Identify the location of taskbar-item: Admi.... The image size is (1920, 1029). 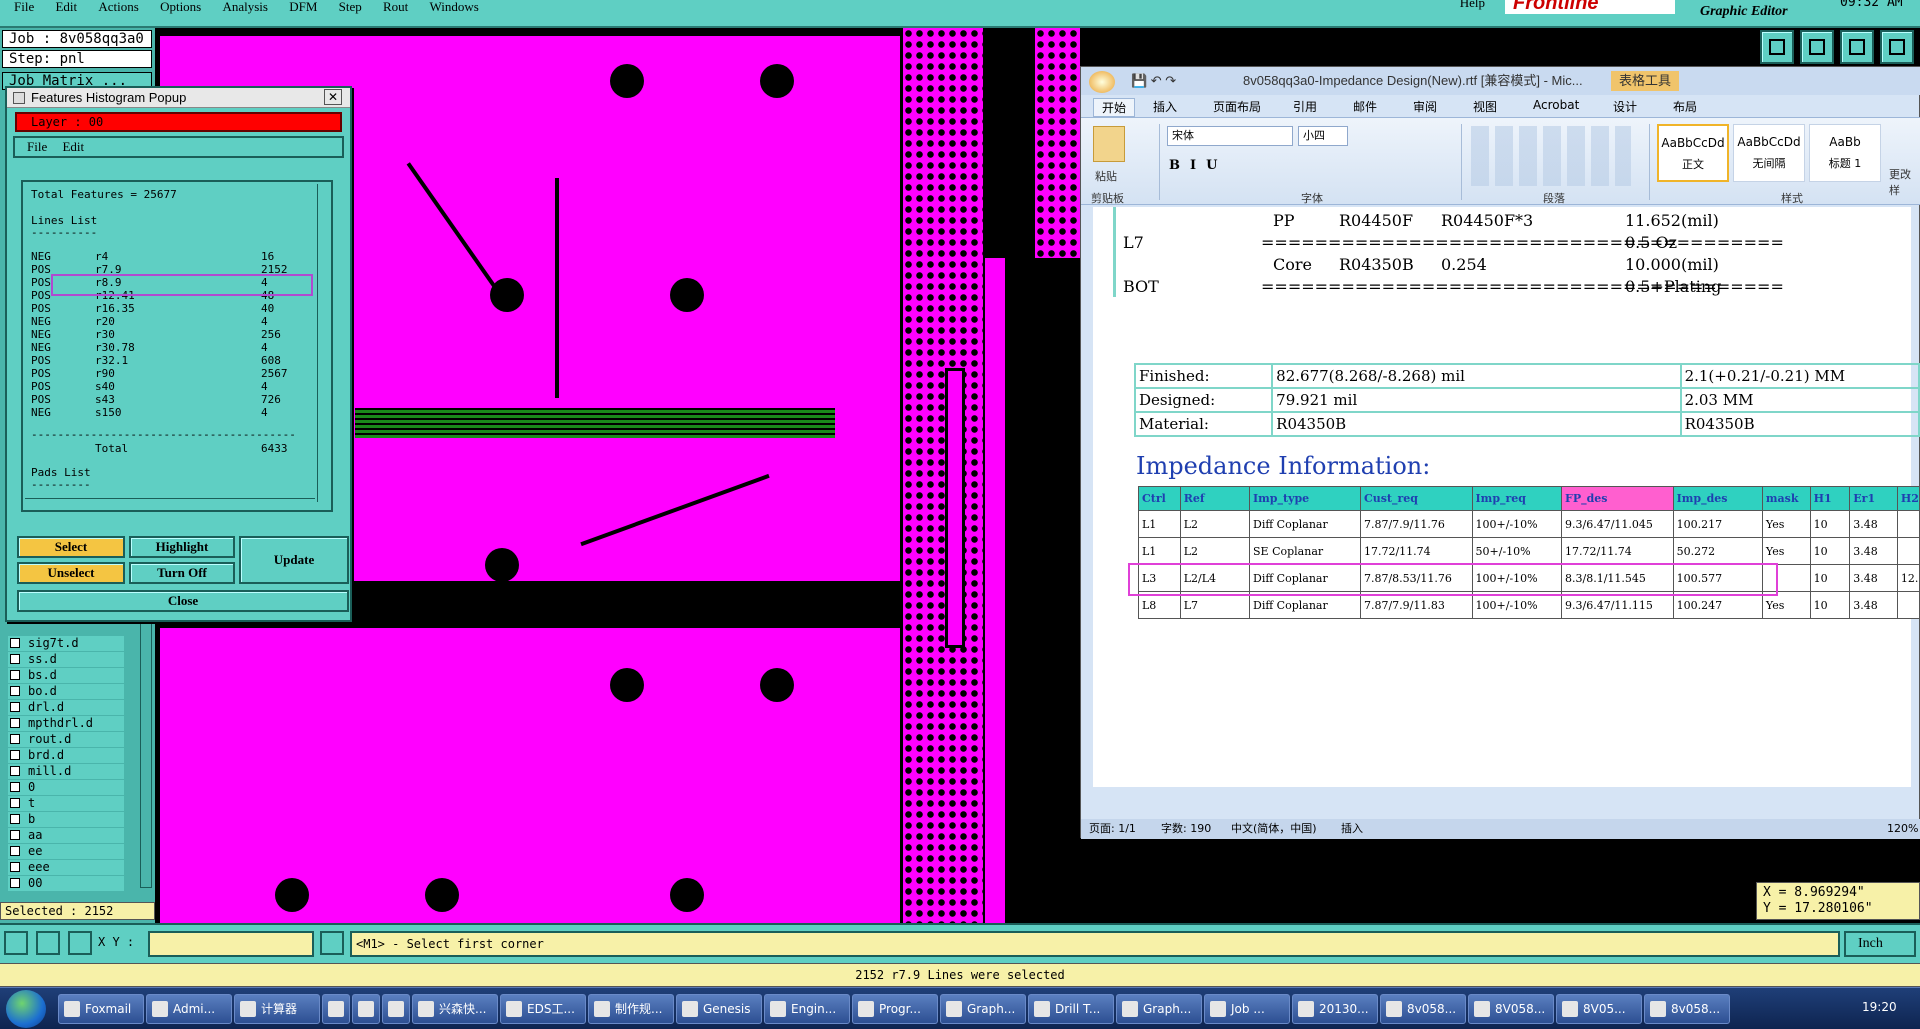
(189, 1009).